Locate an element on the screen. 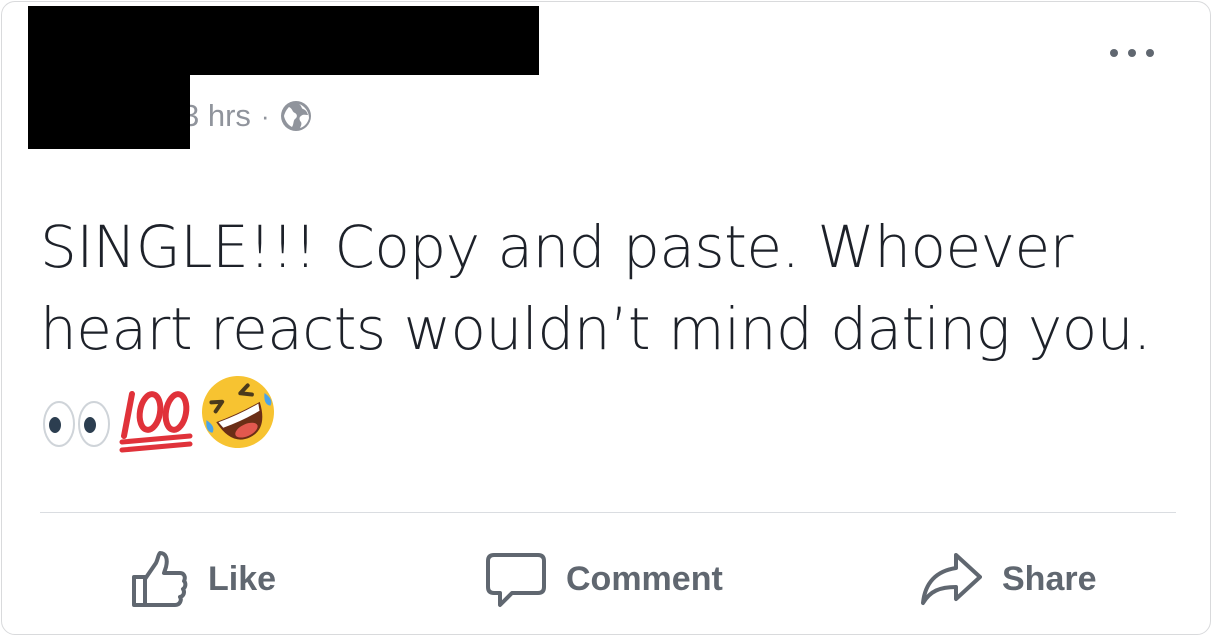 The width and height of the screenshot is (1214, 640). speech-bubble-icon is located at coordinates (516, 580).